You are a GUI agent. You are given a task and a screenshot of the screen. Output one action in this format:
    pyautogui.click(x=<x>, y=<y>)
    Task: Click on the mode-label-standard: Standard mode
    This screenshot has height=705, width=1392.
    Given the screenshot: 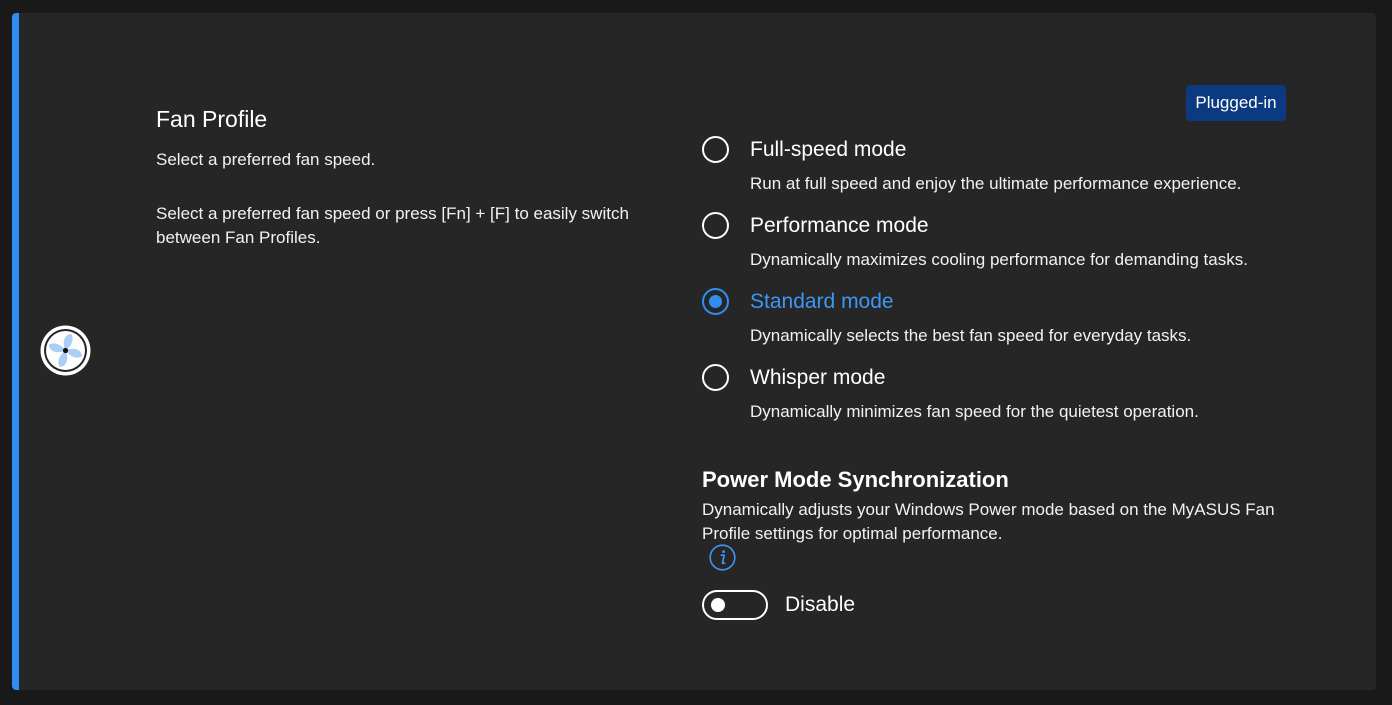 What is the action you would take?
    pyautogui.click(x=822, y=302)
    